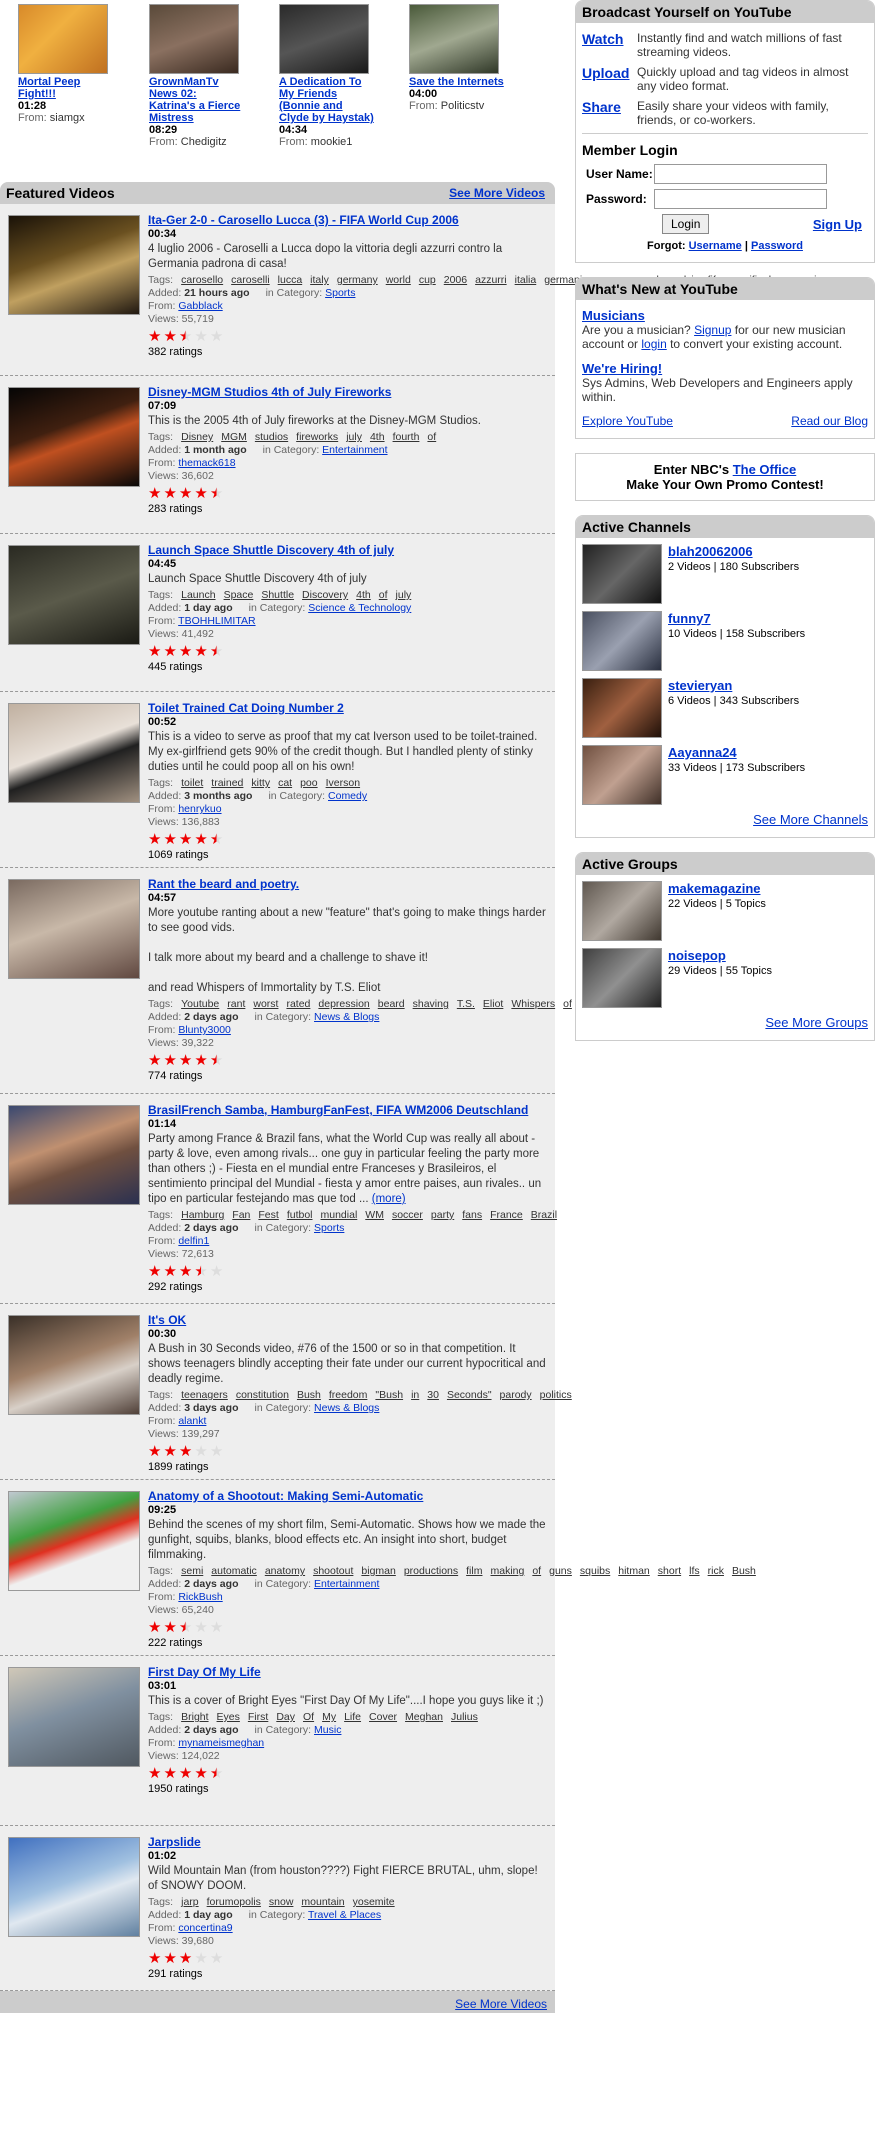 This screenshot has height=2137, width=875. What do you see at coordinates (497, 193) in the screenshot?
I see `see-more-videos-link: See More Videos` at bounding box center [497, 193].